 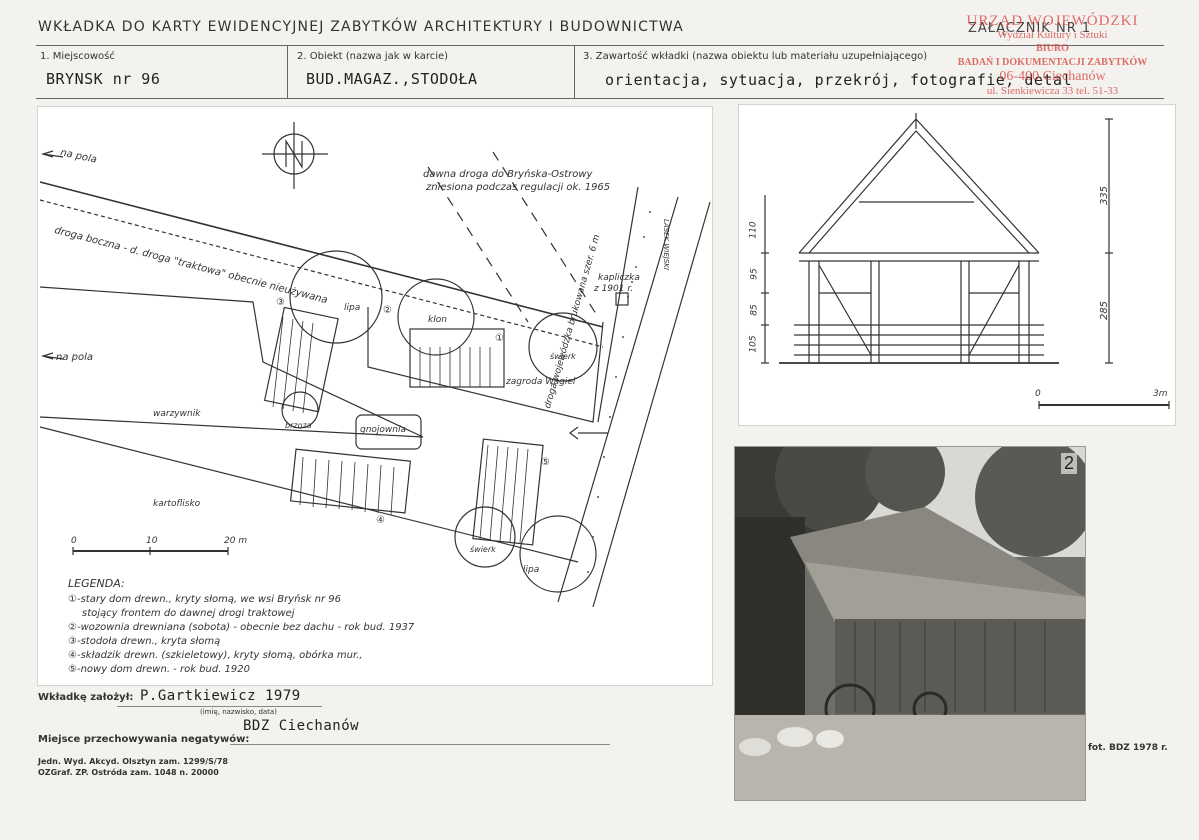 I want to click on scale-0: 0, so click(x=74, y=541).